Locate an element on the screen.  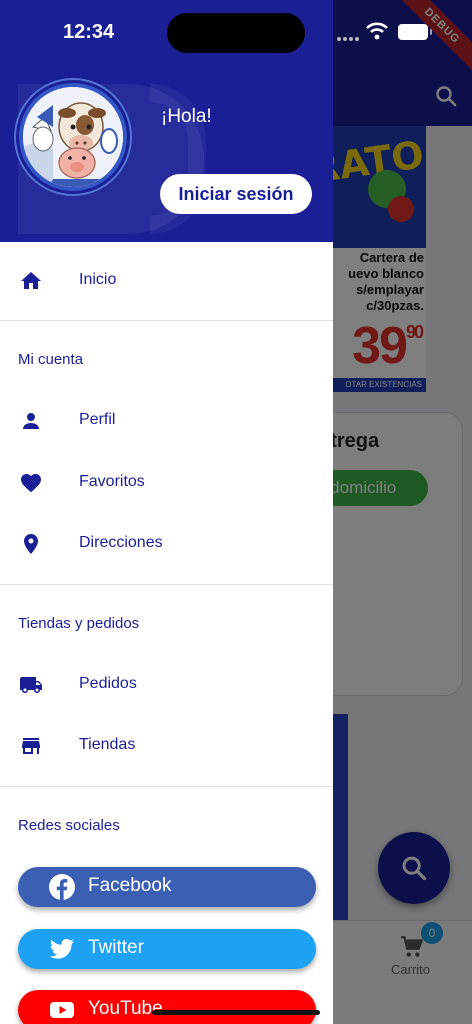
heart-icon is located at coordinates (31, 483).